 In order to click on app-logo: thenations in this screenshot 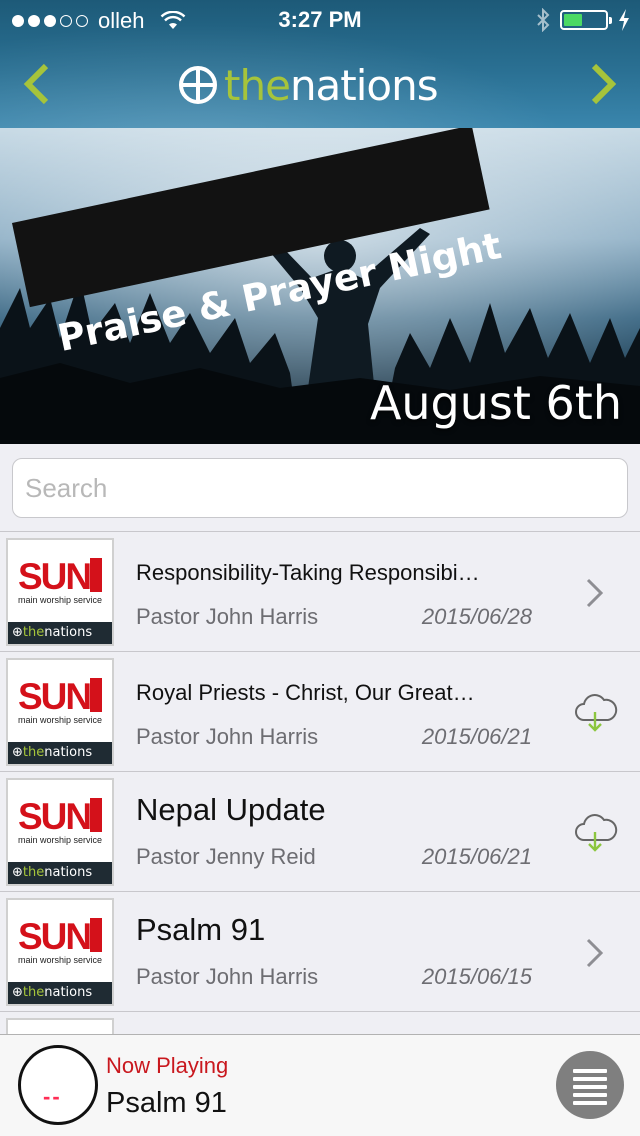, I will do `click(308, 85)`.